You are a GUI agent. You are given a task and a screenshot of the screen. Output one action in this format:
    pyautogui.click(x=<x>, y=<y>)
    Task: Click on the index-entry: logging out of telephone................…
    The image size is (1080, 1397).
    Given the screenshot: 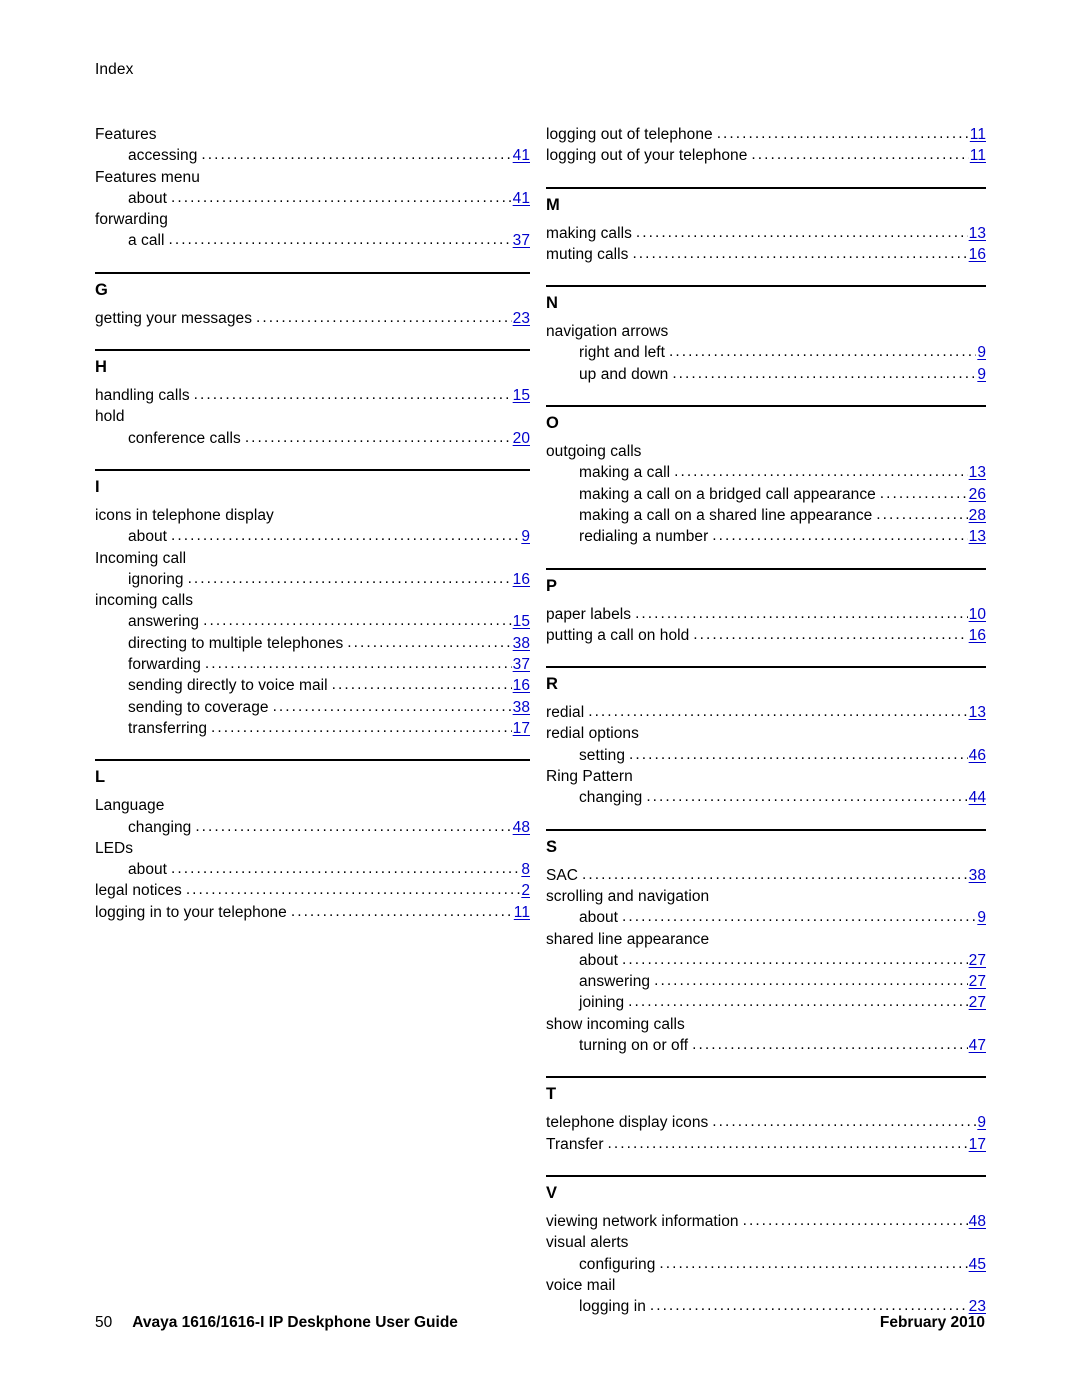 What is the action you would take?
    pyautogui.click(x=766, y=134)
    